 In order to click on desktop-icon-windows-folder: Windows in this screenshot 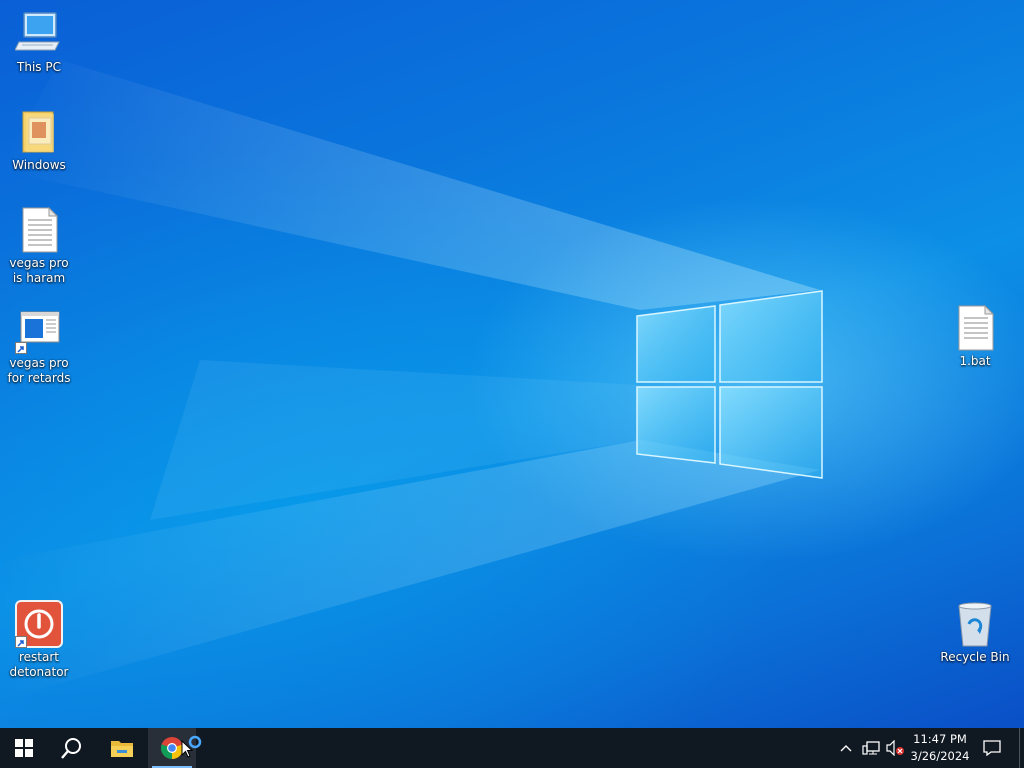, I will do `click(39, 140)`.